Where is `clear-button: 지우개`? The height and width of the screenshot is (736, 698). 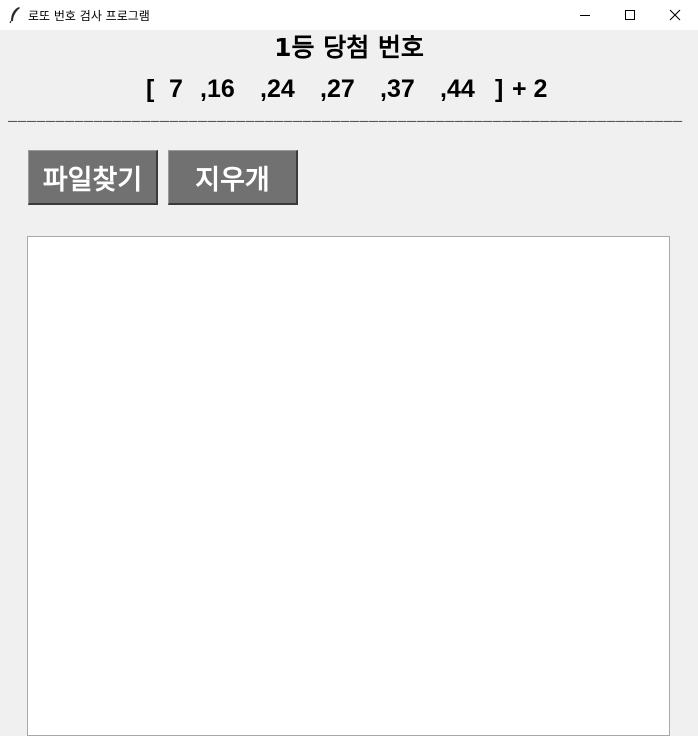
clear-button: 지우개 is located at coordinates (233, 177).